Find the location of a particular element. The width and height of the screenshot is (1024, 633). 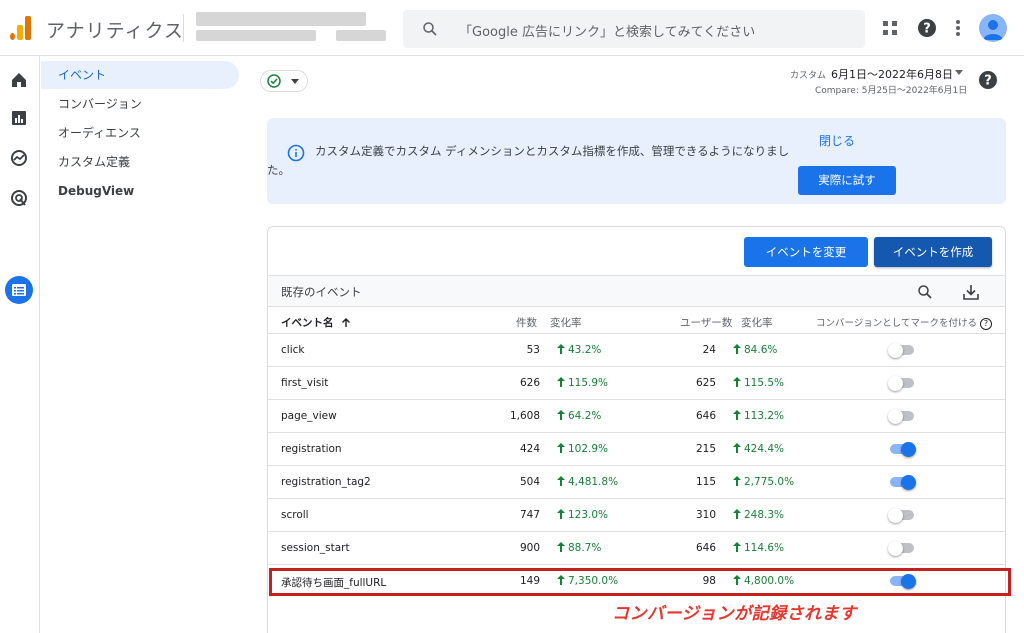

count-change-value: 102.9% is located at coordinates (588, 449).